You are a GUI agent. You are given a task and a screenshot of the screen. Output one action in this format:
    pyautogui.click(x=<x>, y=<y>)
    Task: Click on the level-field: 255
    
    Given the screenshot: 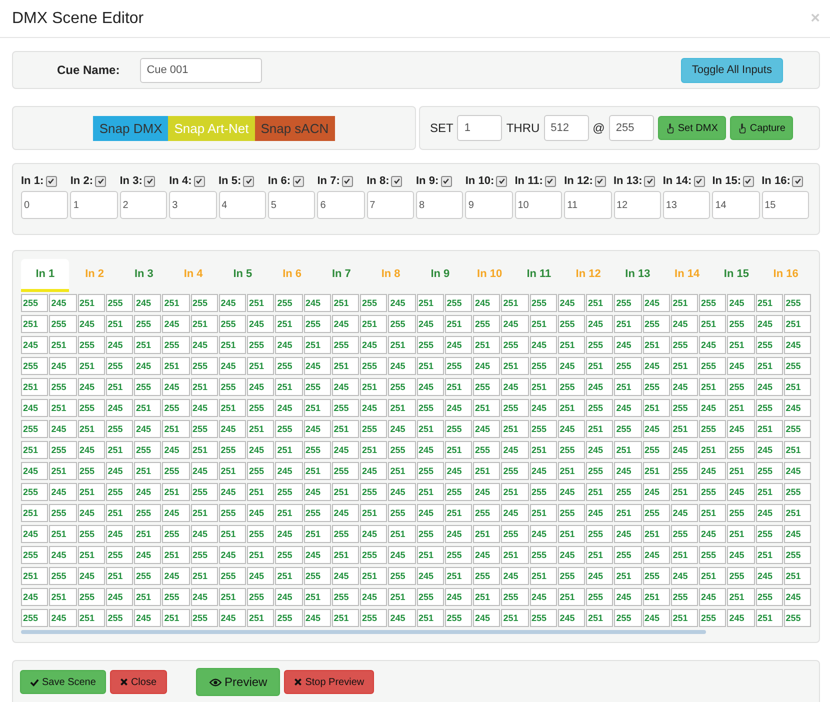 What is the action you would take?
    pyautogui.click(x=631, y=128)
    